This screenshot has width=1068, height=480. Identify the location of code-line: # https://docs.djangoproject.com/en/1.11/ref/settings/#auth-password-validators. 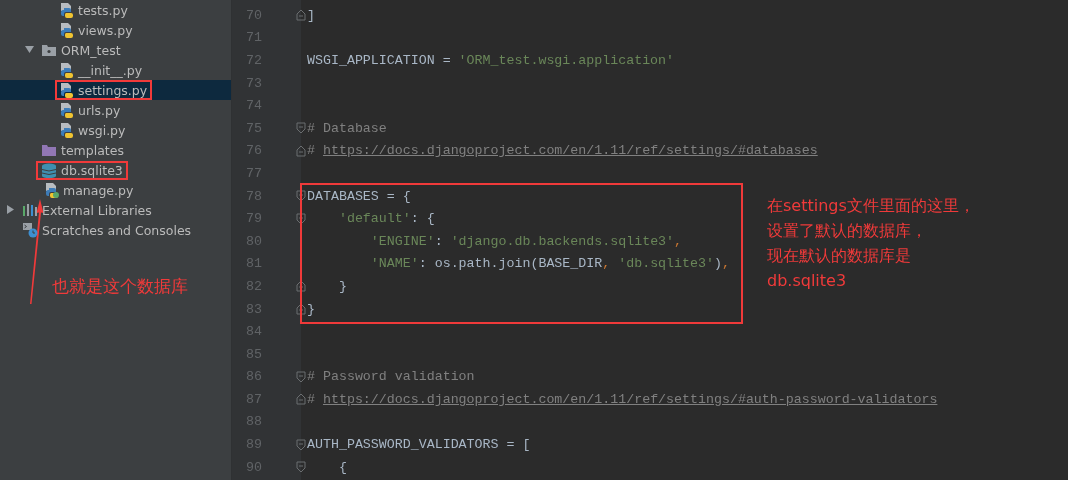
(622, 399).